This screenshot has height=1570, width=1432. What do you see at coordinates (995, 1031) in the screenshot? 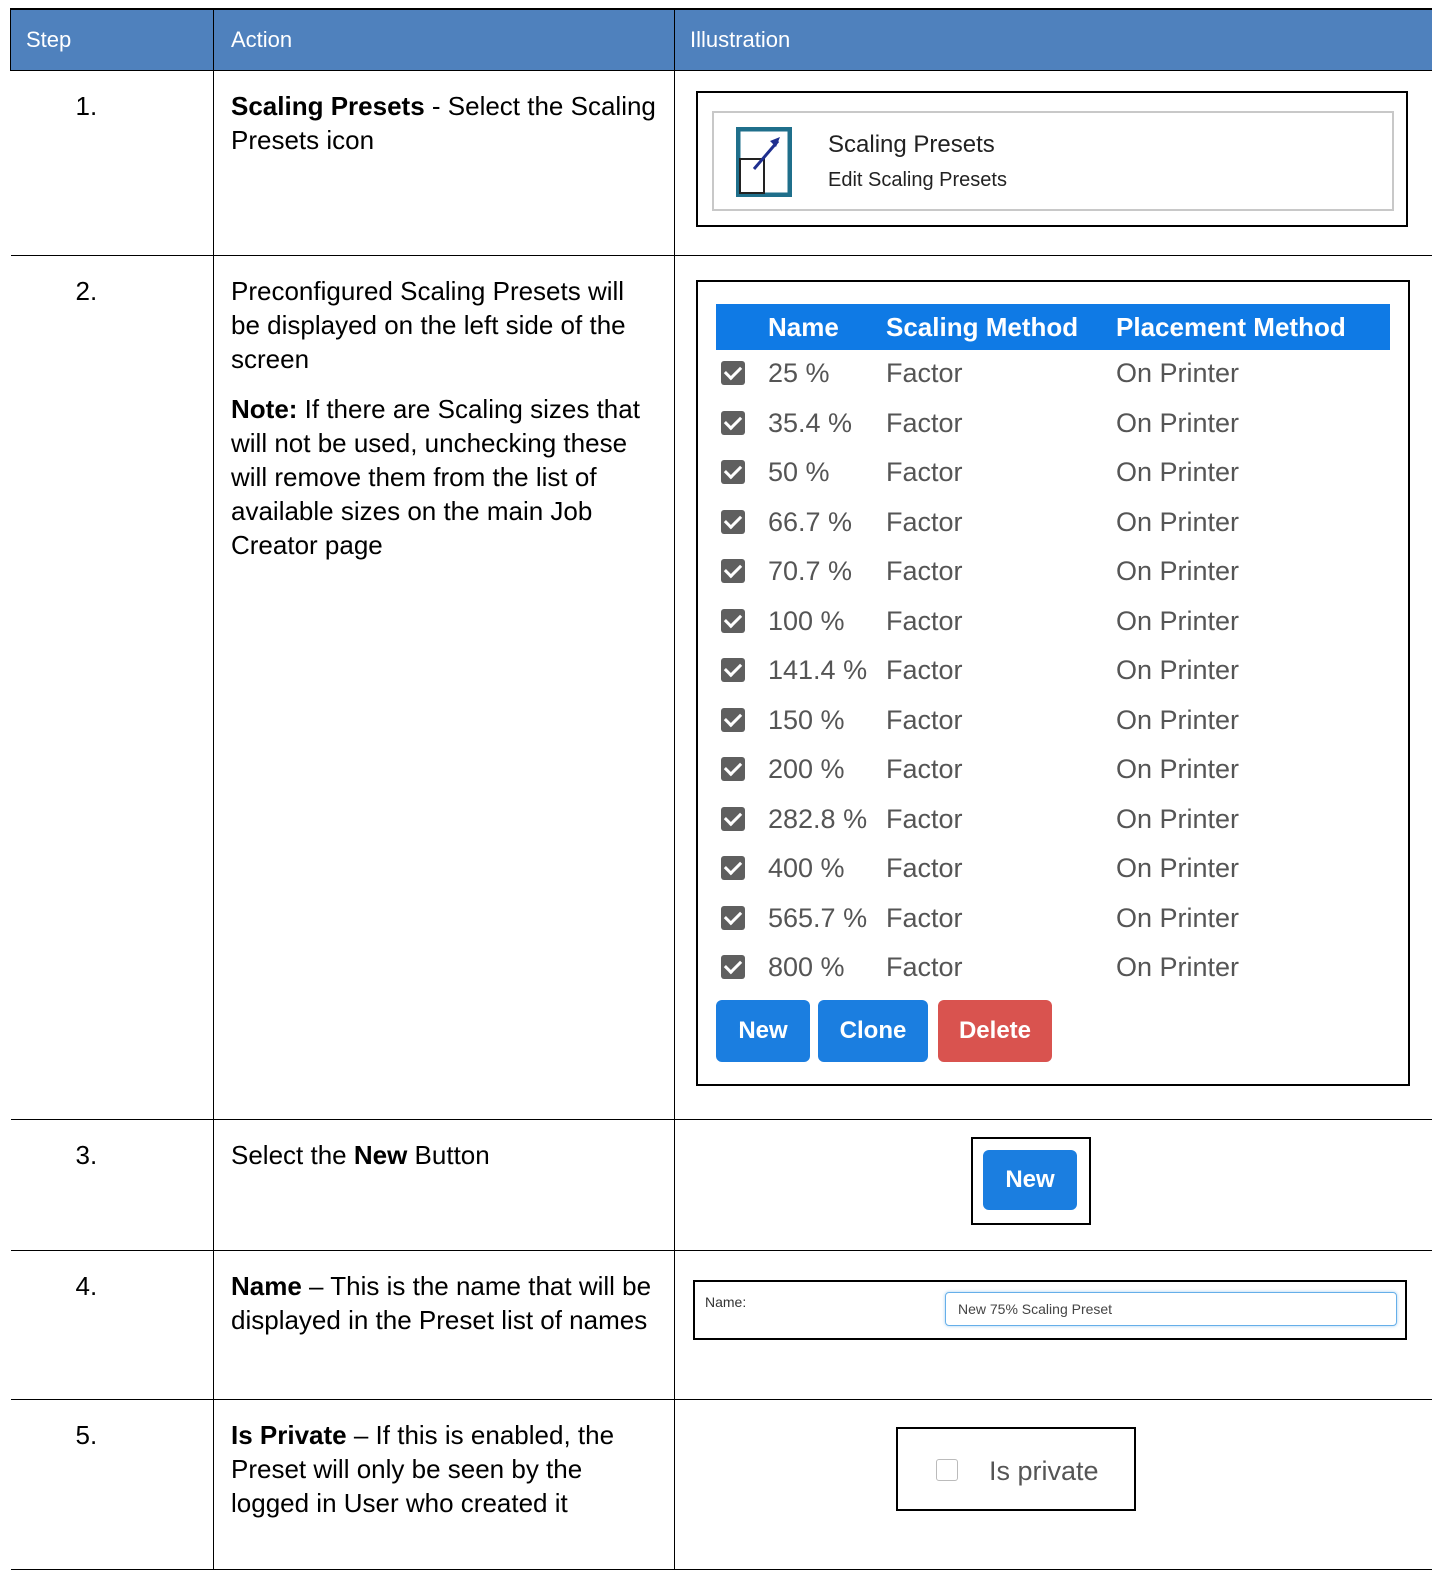
I see `delete-button: Delete` at bounding box center [995, 1031].